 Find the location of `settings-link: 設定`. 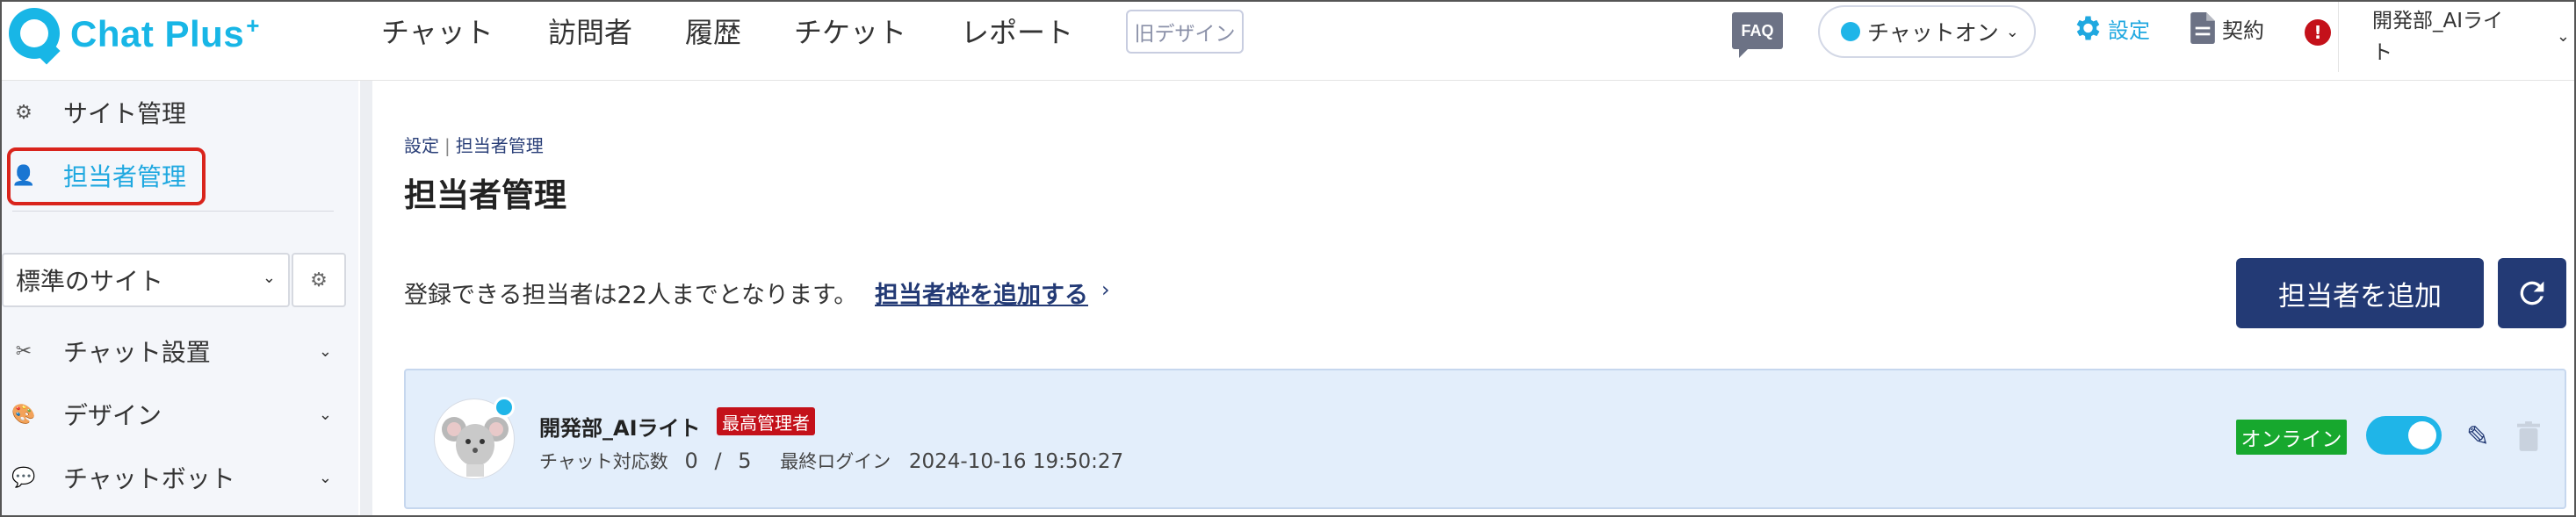

settings-link: 設定 is located at coordinates (2110, 28).